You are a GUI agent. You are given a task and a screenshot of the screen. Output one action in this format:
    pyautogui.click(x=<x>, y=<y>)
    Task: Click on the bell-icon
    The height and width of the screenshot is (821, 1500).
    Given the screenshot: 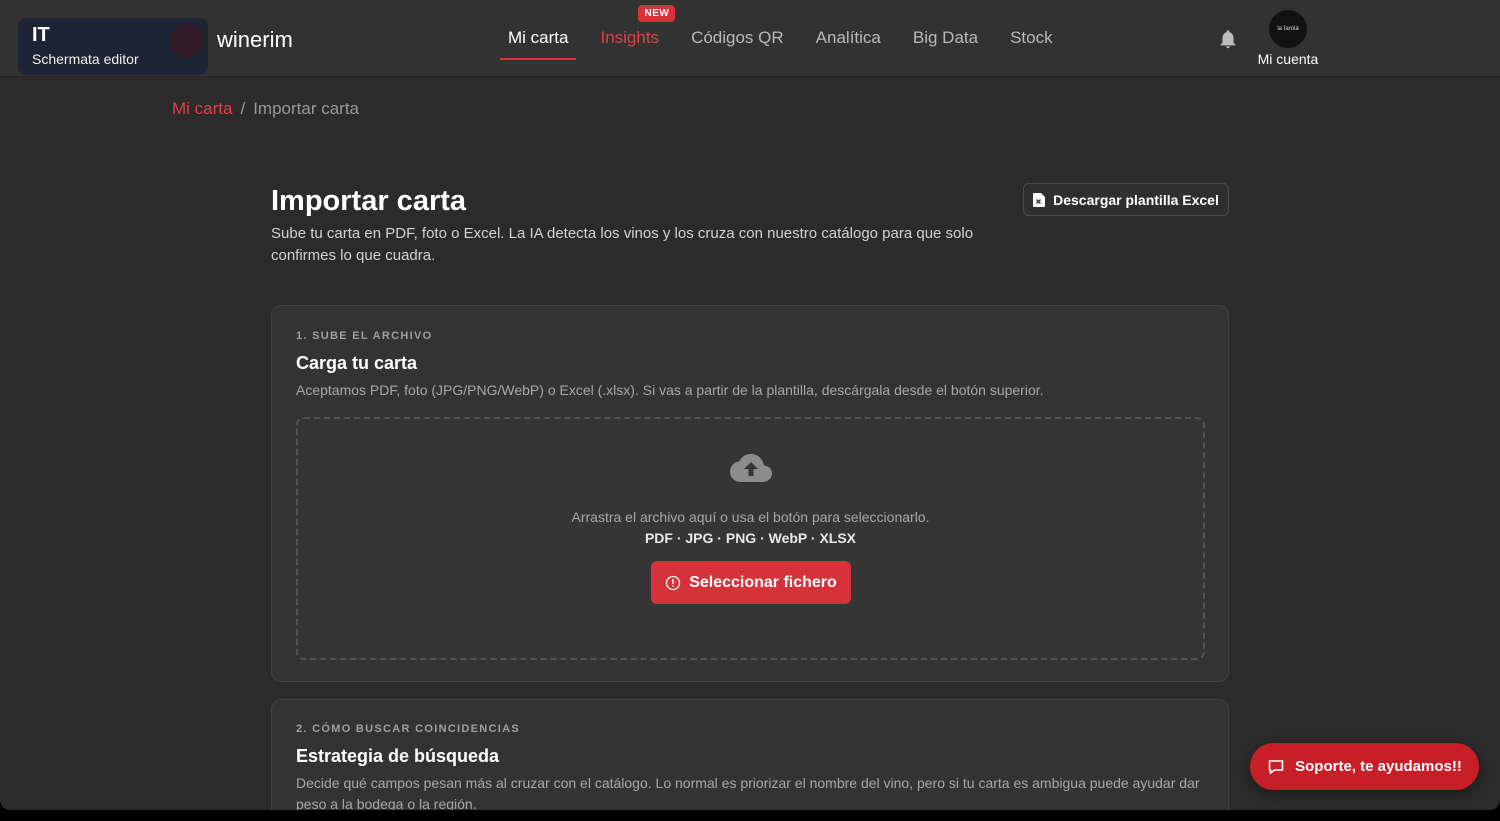 What is the action you would take?
    pyautogui.click(x=1228, y=39)
    